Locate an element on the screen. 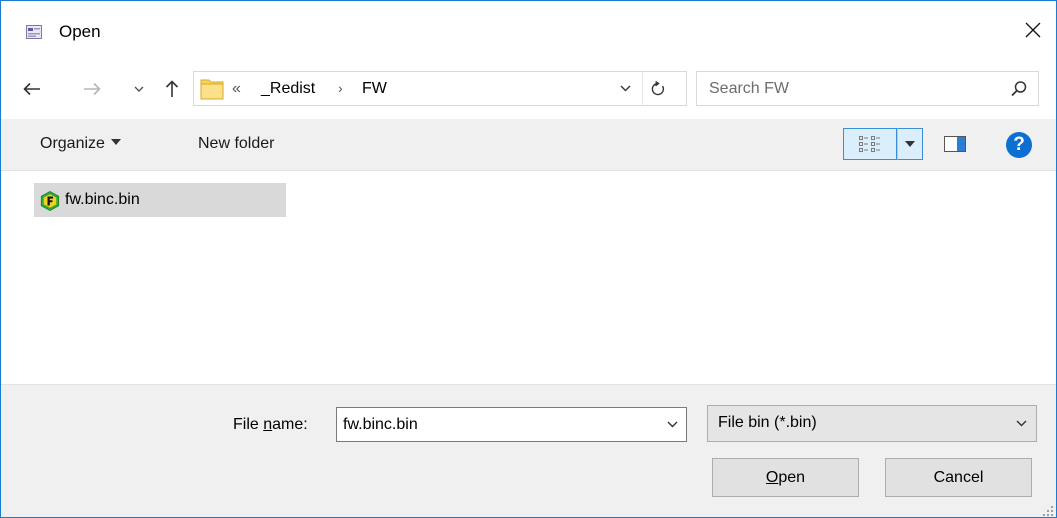 This screenshot has width=1057, height=518. more-views-button is located at coordinates (910, 144).